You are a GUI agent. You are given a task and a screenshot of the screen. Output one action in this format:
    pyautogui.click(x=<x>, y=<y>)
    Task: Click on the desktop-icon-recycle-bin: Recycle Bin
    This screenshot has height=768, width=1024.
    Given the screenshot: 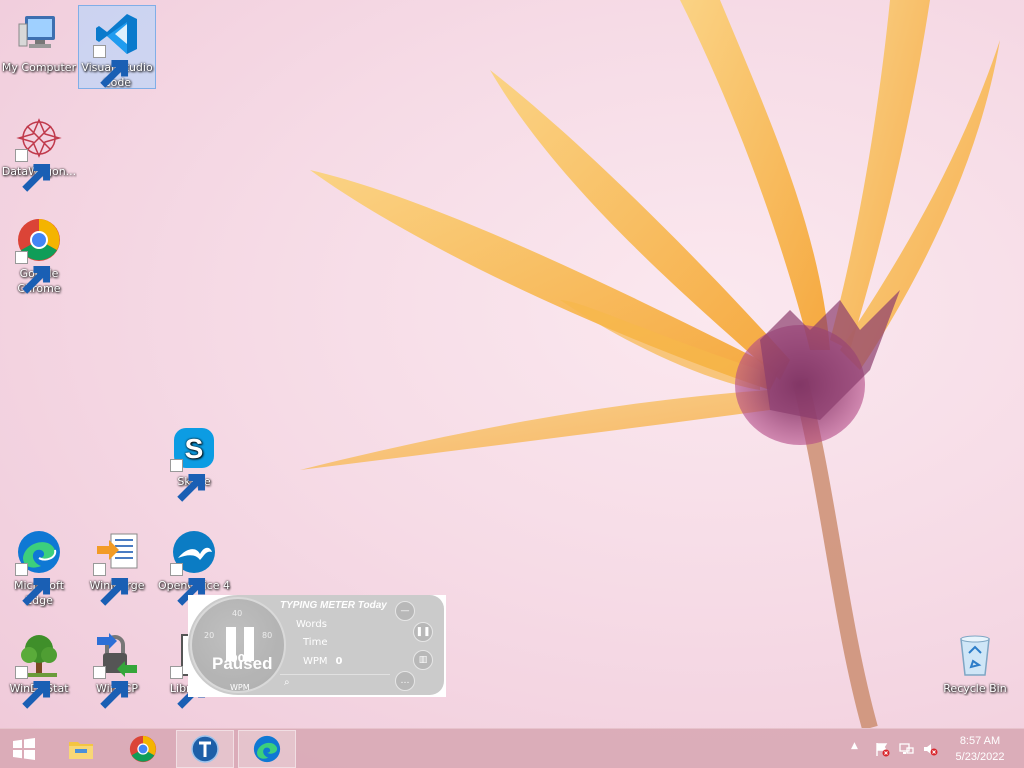 What is the action you would take?
    pyautogui.click(x=975, y=669)
    